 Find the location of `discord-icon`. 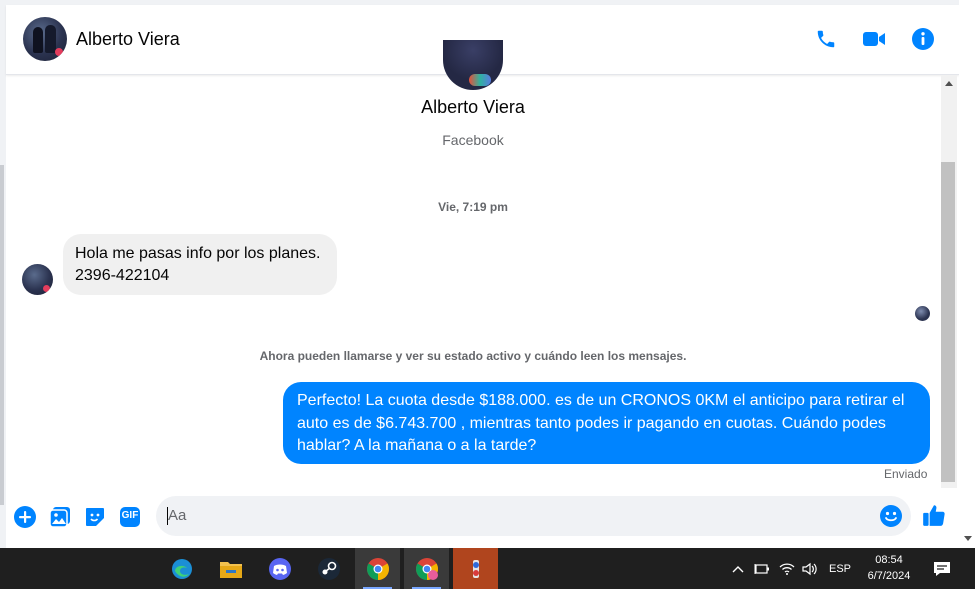

discord-icon is located at coordinates (279, 568).